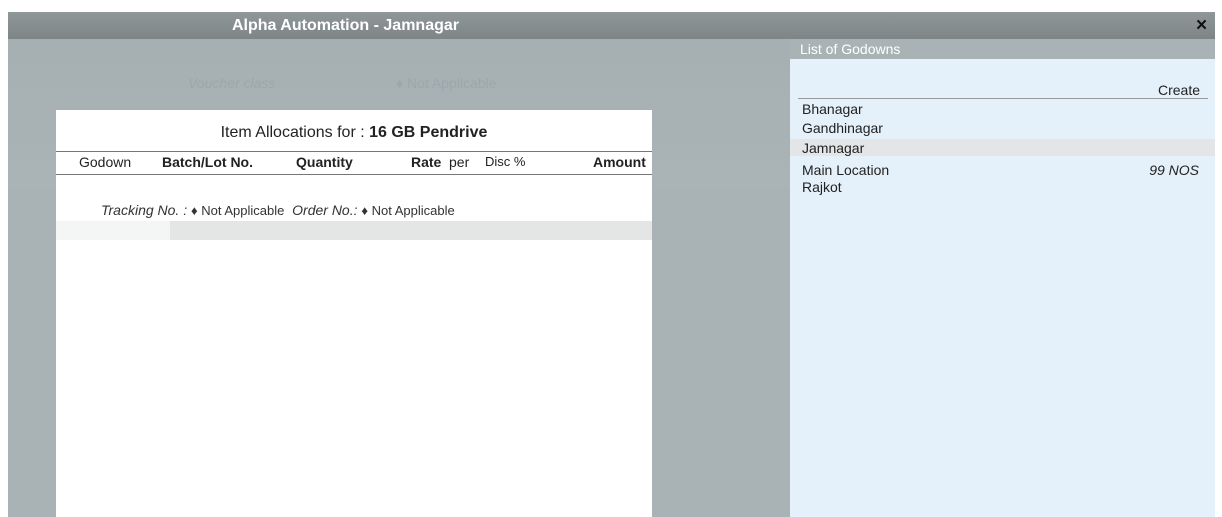 Image resolution: width=1222 pixels, height=517 pixels. What do you see at coordinates (232, 83) in the screenshot?
I see `voucher-class-label: Voucher class` at bounding box center [232, 83].